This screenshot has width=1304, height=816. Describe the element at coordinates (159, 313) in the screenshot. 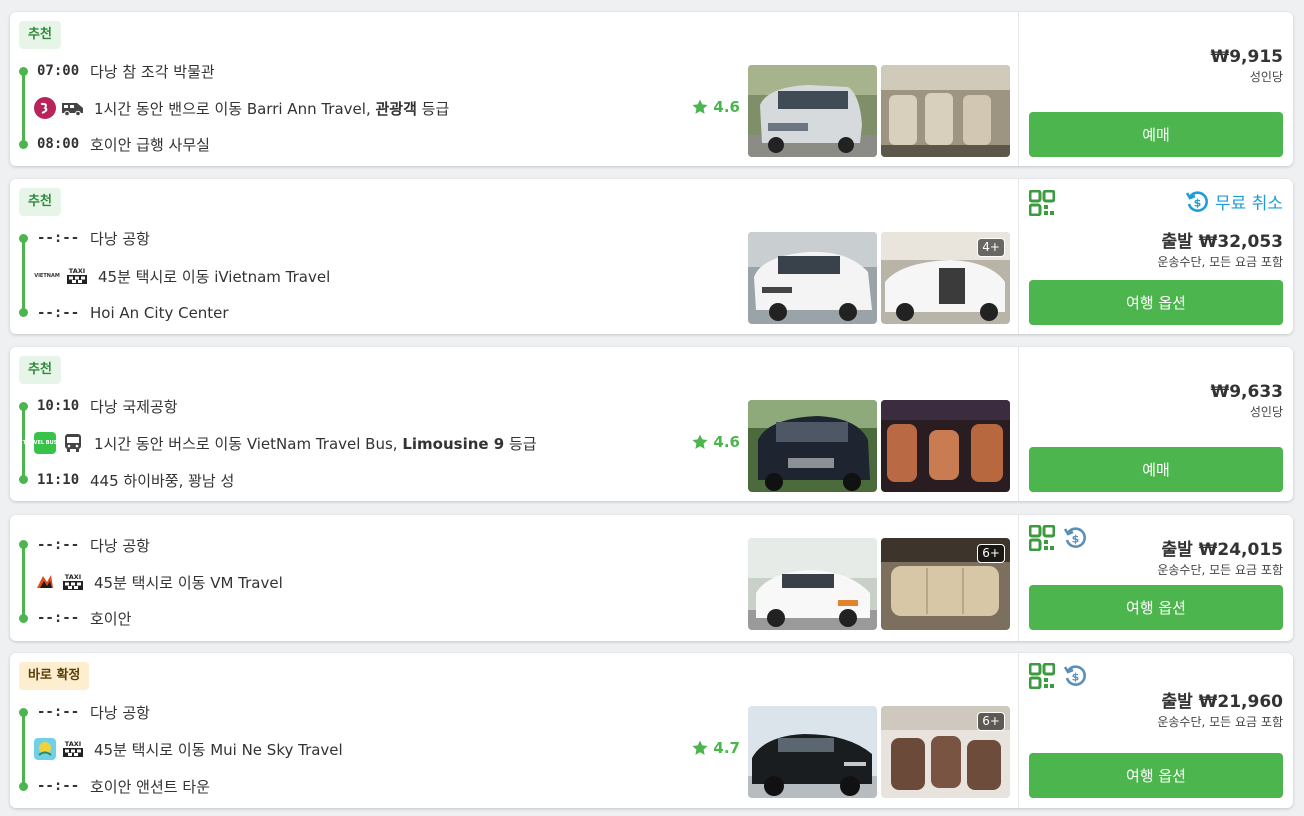

I see `arrival-place: Hoi An City Center` at that location.